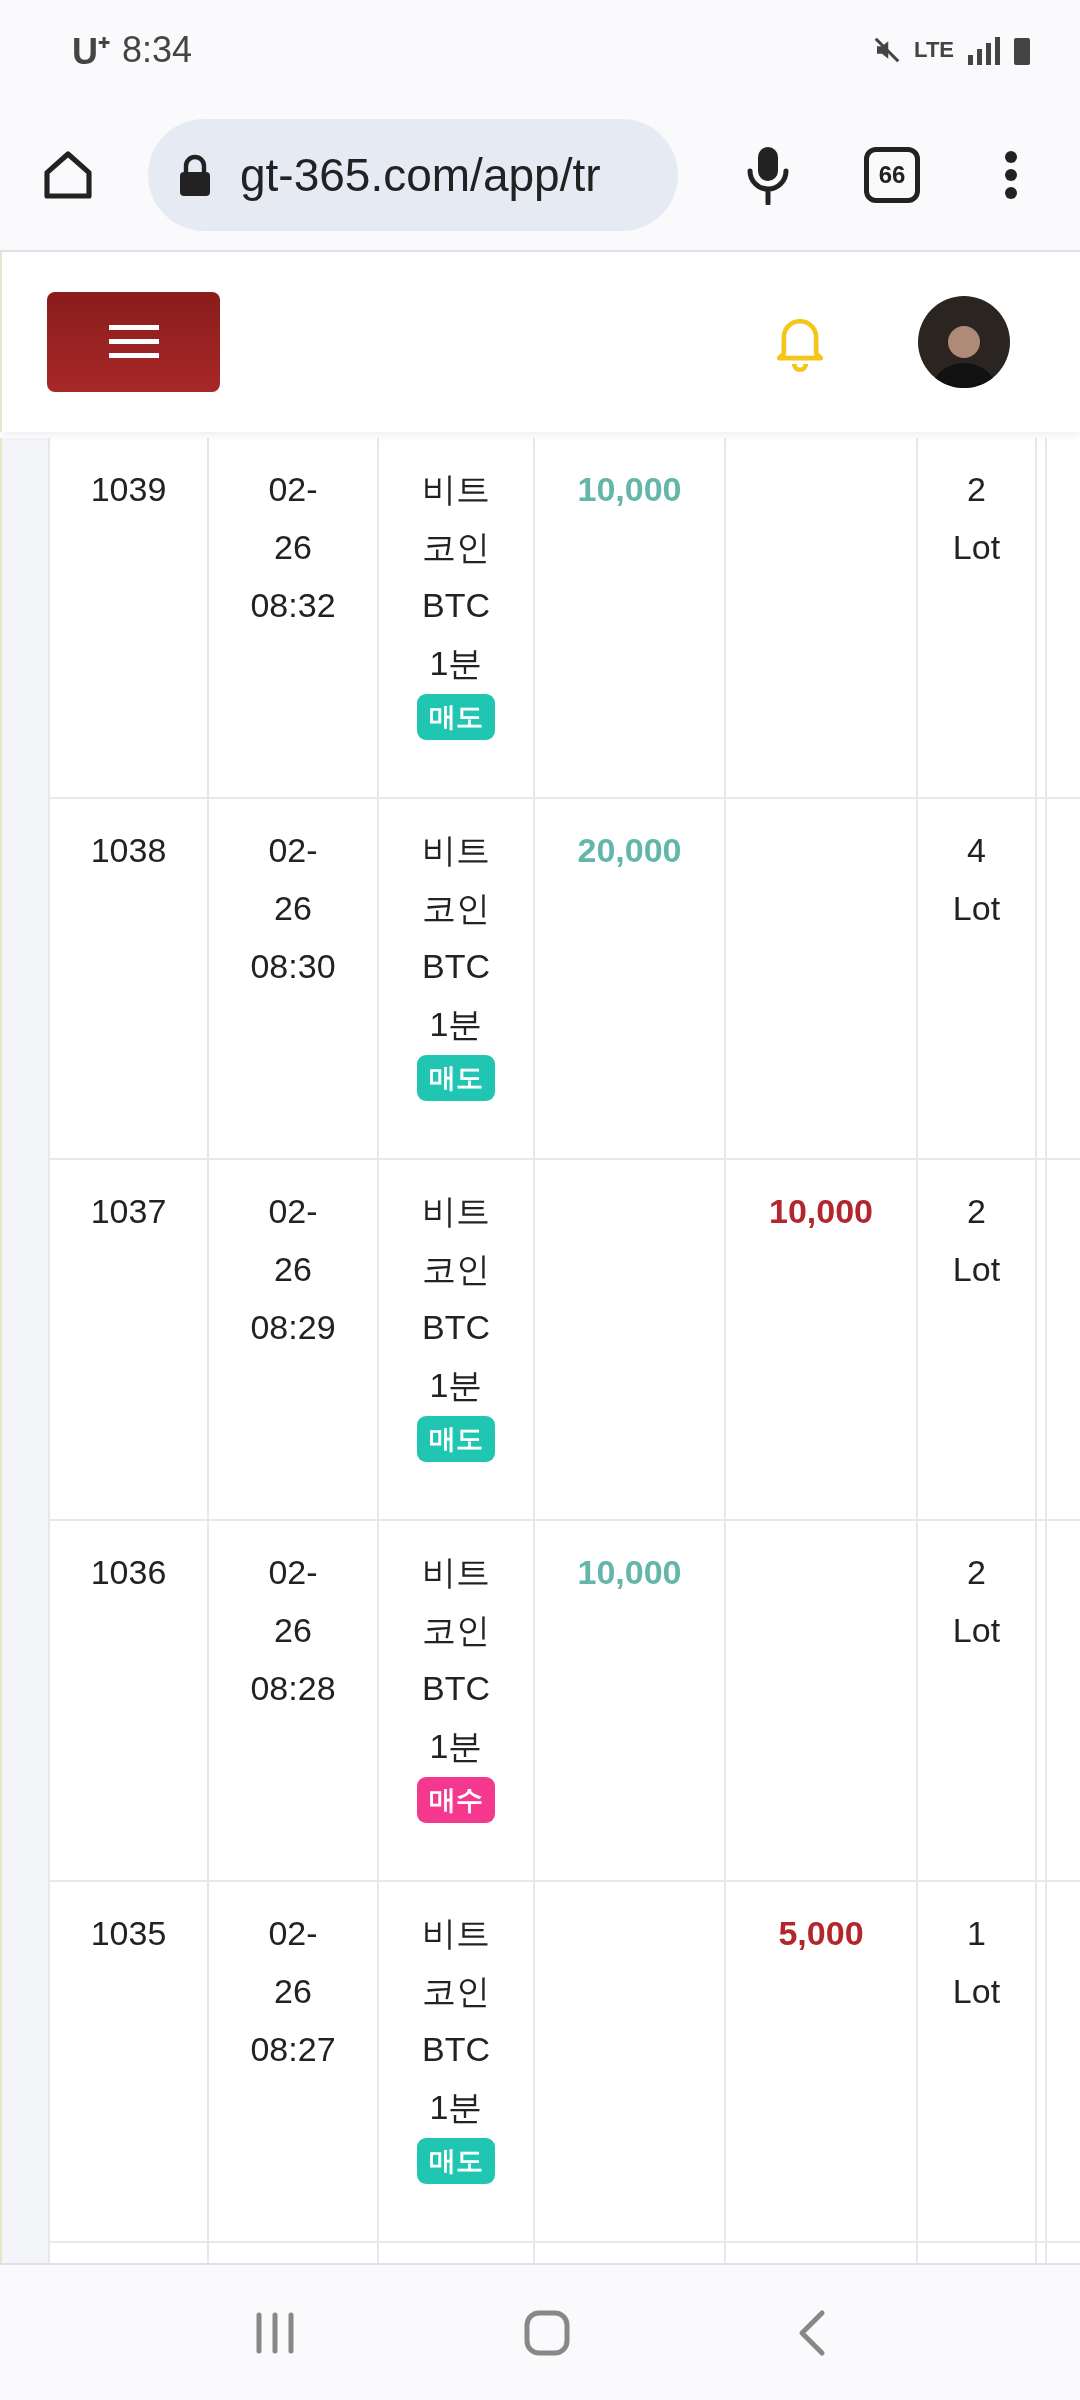  What do you see at coordinates (195, 175) in the screenshot?
I see `lock-icon` at bounding box center [195, 175].